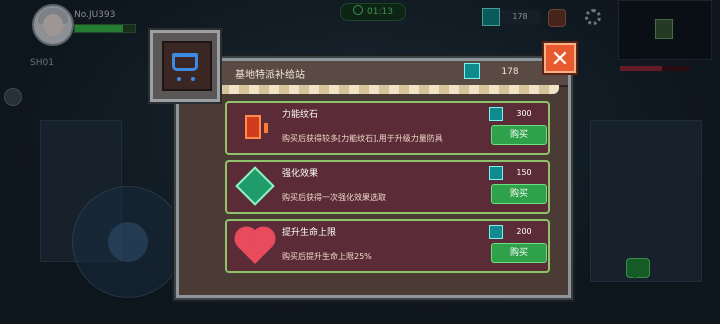  I want to click on shopping-cart-icon, so click(185, 67).